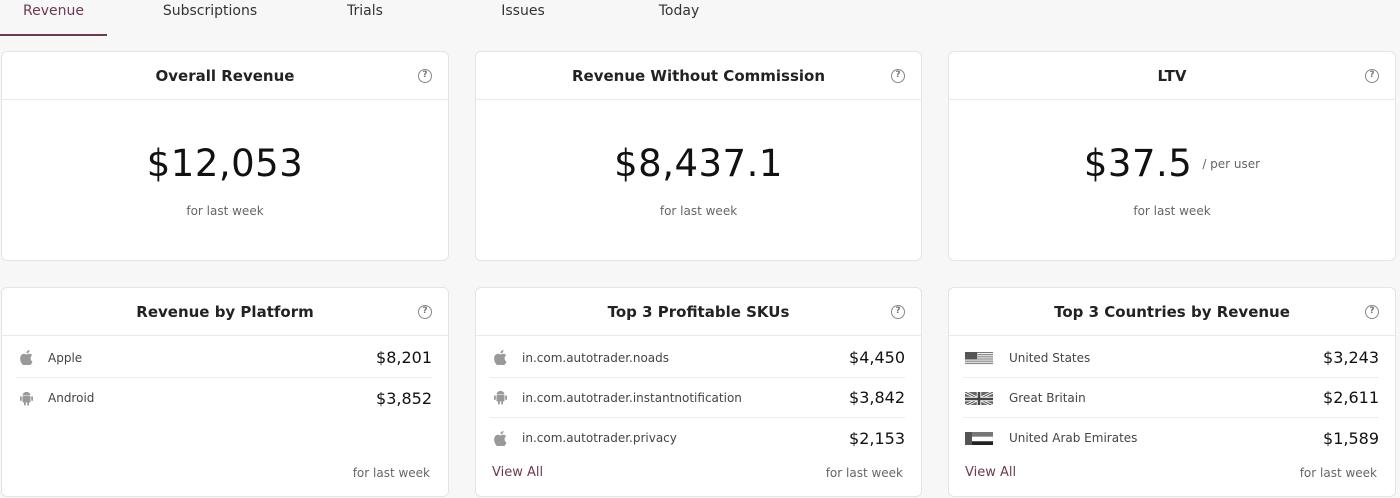 Image resolution: width=1400 pixels, height=498 pixels. I want to click on ltv-card: LTV ? $37.5 / per user for last week, so click(1172, 156).